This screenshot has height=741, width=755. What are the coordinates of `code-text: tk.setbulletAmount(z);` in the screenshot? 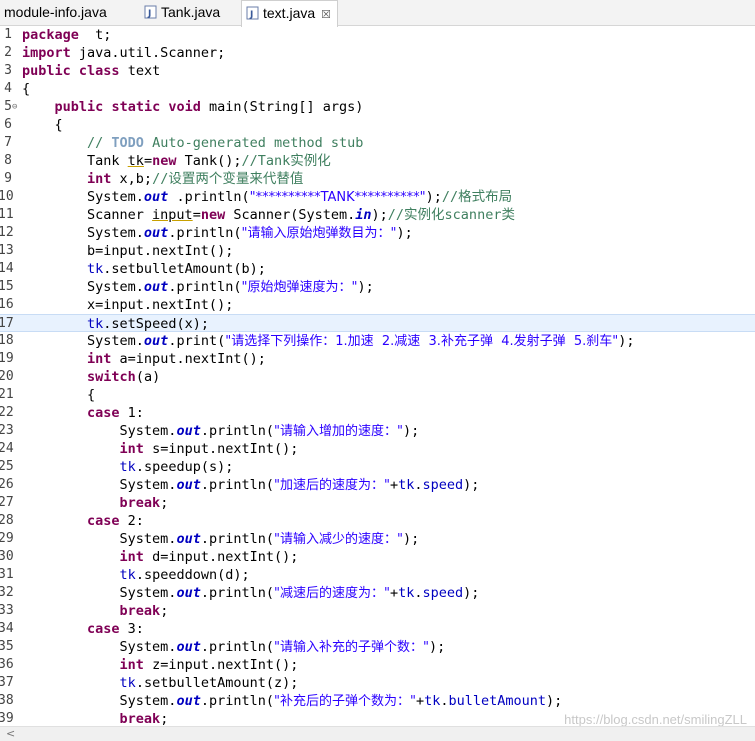 It's located at (209, 683).